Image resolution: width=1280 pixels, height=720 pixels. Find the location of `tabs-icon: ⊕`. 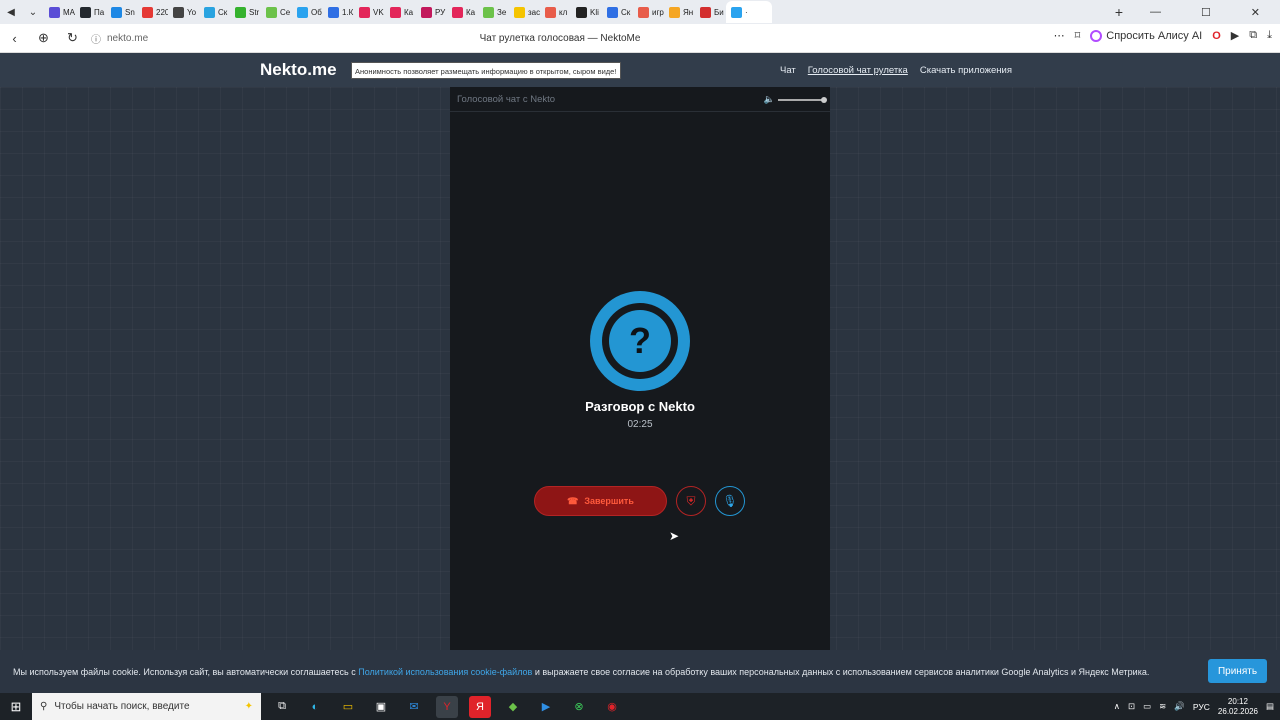

tabs-icon: ⊕ is located at coordinates (43, 38).